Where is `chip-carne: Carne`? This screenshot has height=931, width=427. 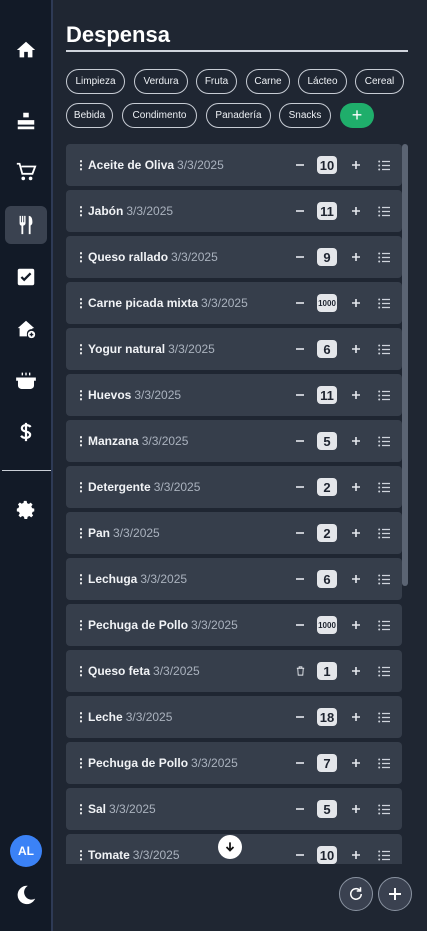 chip-carne: Carne is located at coordinates (268, 81).